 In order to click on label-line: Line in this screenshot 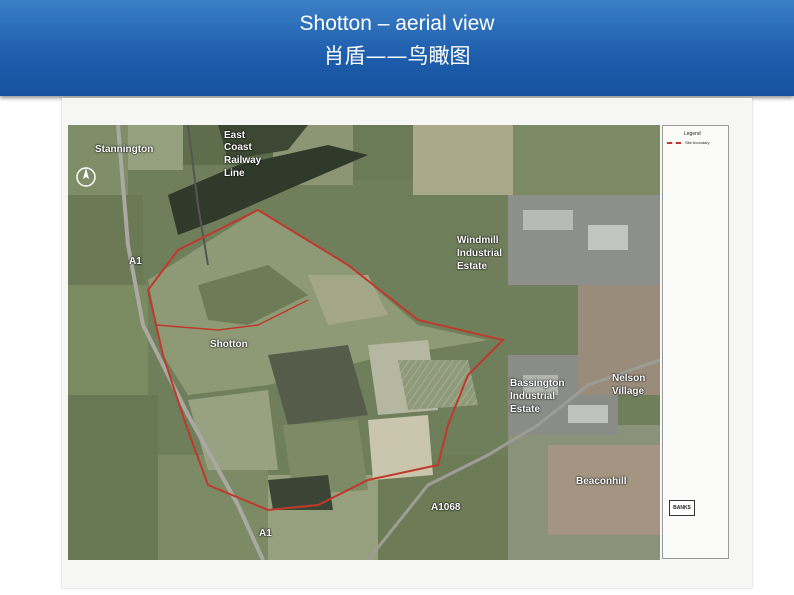, I will do `click(234, 173)`.